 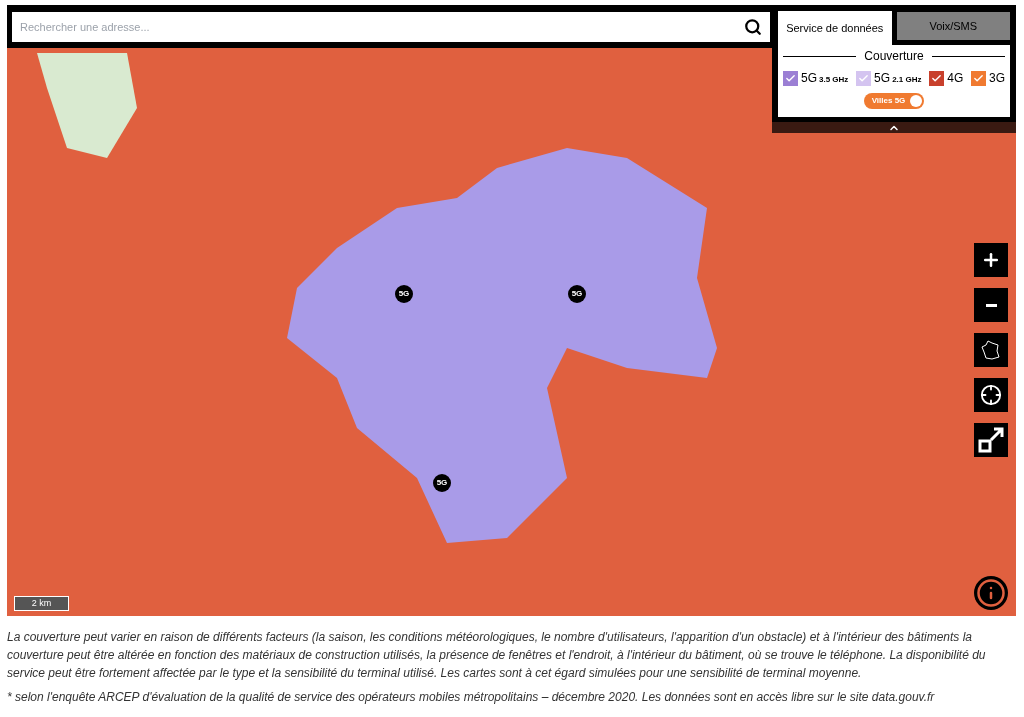 I want to click on search-icon, so click(x=753, y=26).